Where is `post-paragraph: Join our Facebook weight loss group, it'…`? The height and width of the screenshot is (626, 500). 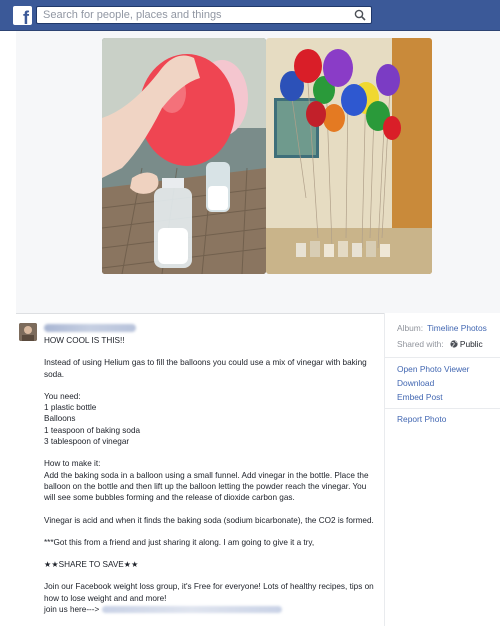 post-paragraph: Join our Facebook weight loss group, it'… is located at coordinates (209, 592).